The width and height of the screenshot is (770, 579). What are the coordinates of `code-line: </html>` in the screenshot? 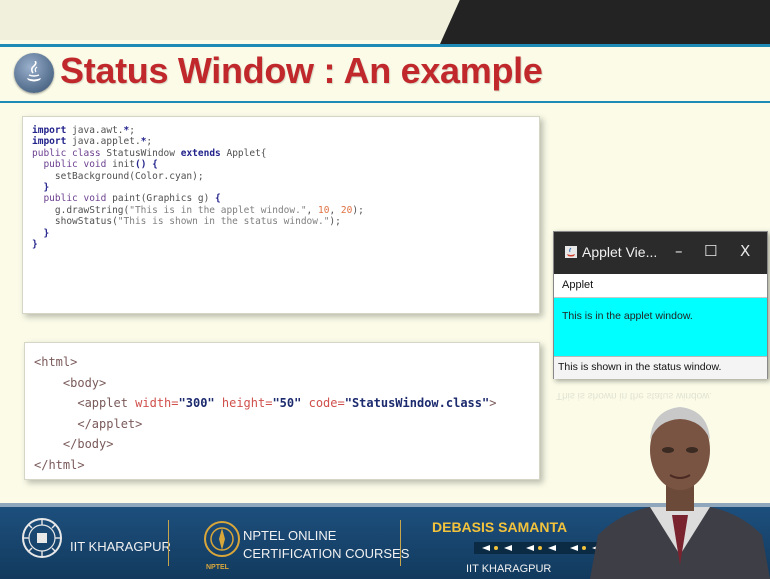 It's located at (59, 465).